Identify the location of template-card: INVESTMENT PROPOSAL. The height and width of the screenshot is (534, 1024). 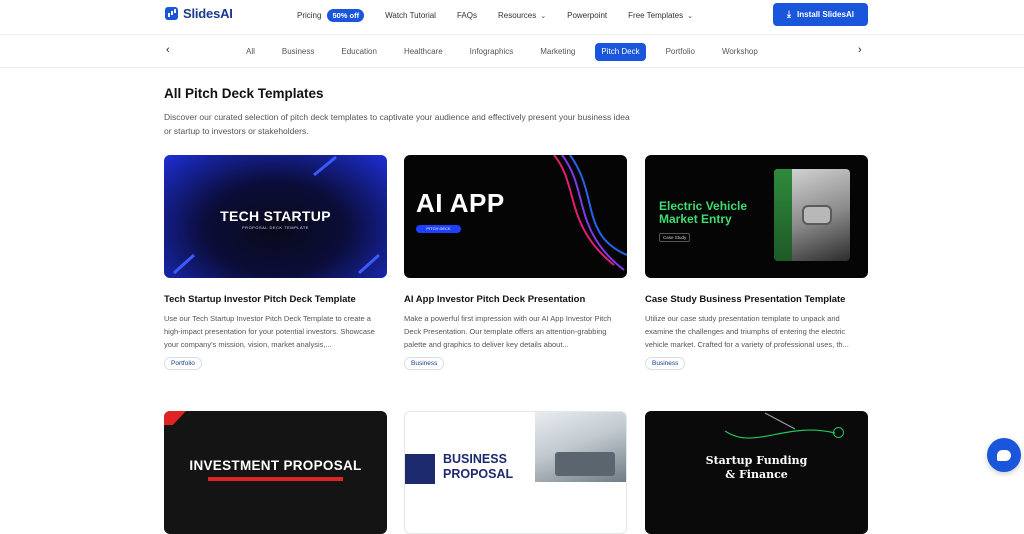
(275, 472).